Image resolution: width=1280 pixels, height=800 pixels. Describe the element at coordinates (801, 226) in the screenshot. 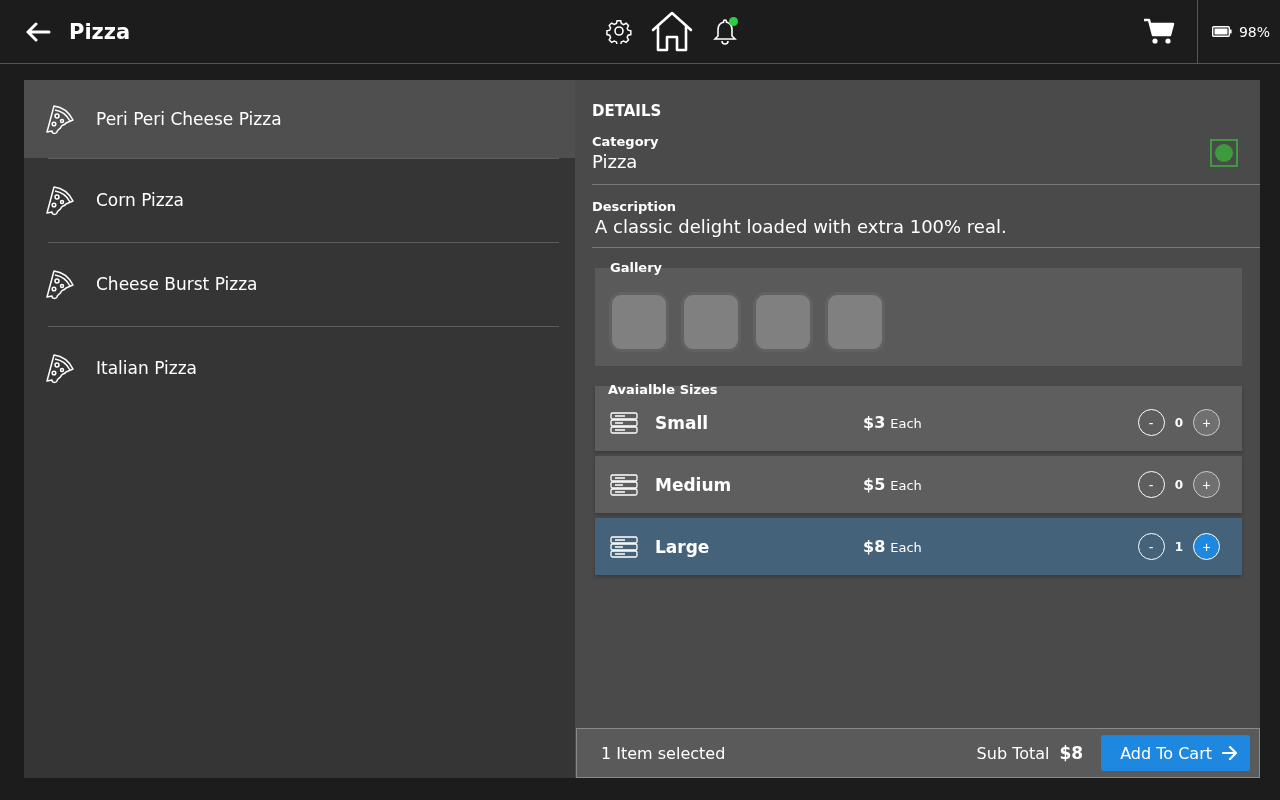

I see `description-text: A classic delight loaded with extra 100% real.` at that location.